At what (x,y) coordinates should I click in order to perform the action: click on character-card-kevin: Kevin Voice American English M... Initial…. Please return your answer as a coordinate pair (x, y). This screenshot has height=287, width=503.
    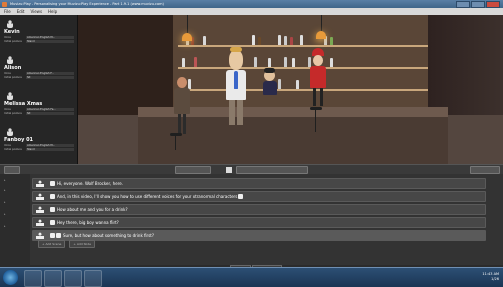
    Looking at the image, I should click on (39, 31).